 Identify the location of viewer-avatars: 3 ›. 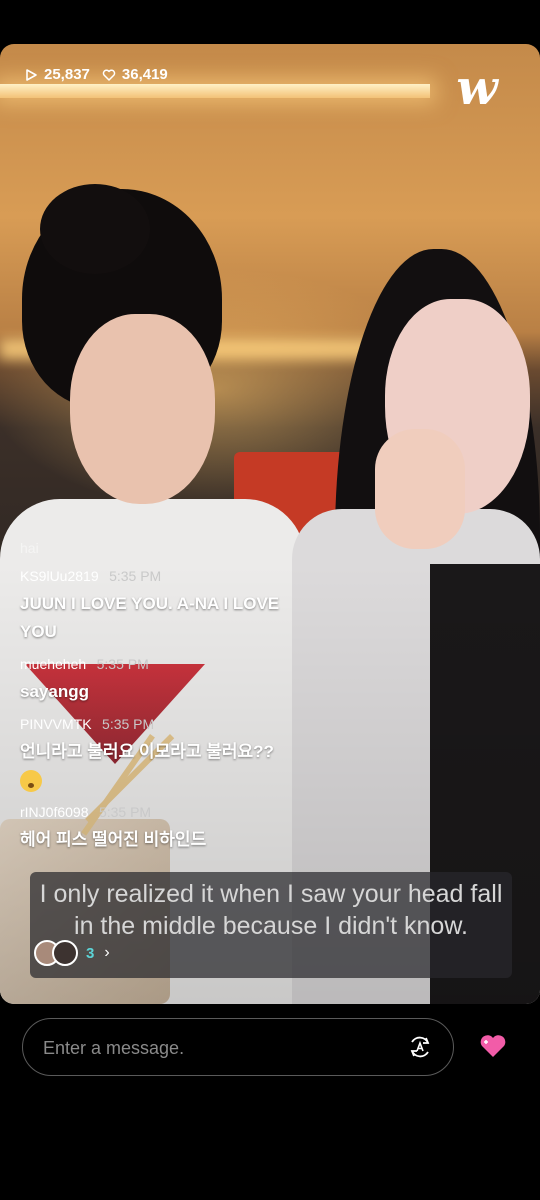
(72, 953).